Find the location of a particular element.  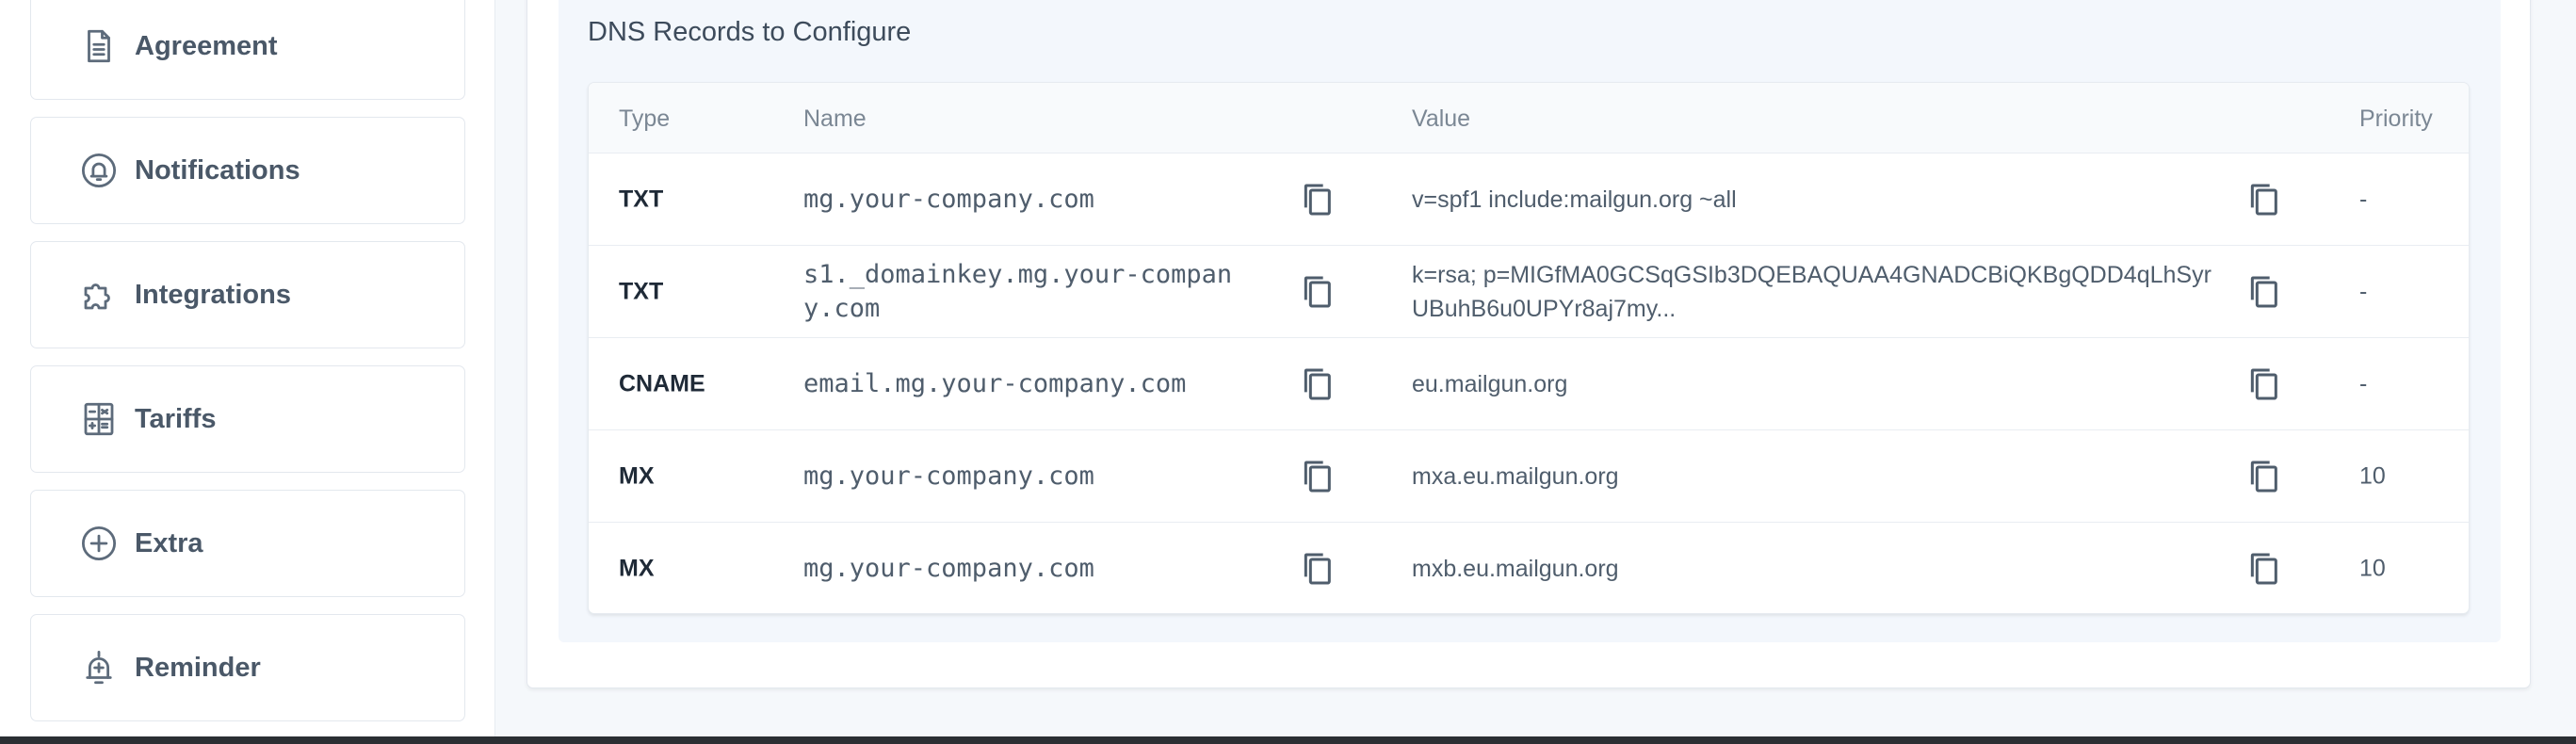

column-header-type: Type is located at coordinates (645, 118).